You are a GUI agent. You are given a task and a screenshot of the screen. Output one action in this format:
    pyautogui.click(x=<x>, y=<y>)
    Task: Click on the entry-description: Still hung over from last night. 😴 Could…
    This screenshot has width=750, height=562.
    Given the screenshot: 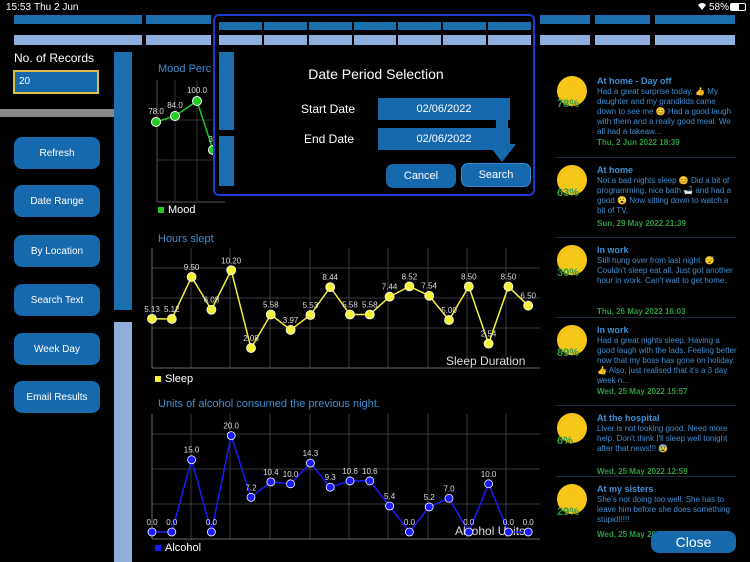 What is the action you would take?
    pyautogui.click(x=665, y=270)
    